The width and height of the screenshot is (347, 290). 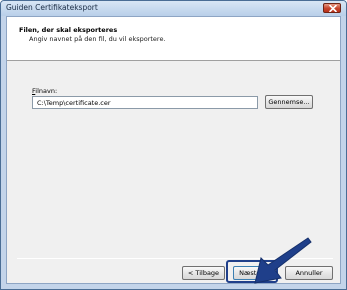 What do you see at coordinates (253, 273) in the screenshot?
I see `next-button: Næste >` at bounding box center [253, 273].